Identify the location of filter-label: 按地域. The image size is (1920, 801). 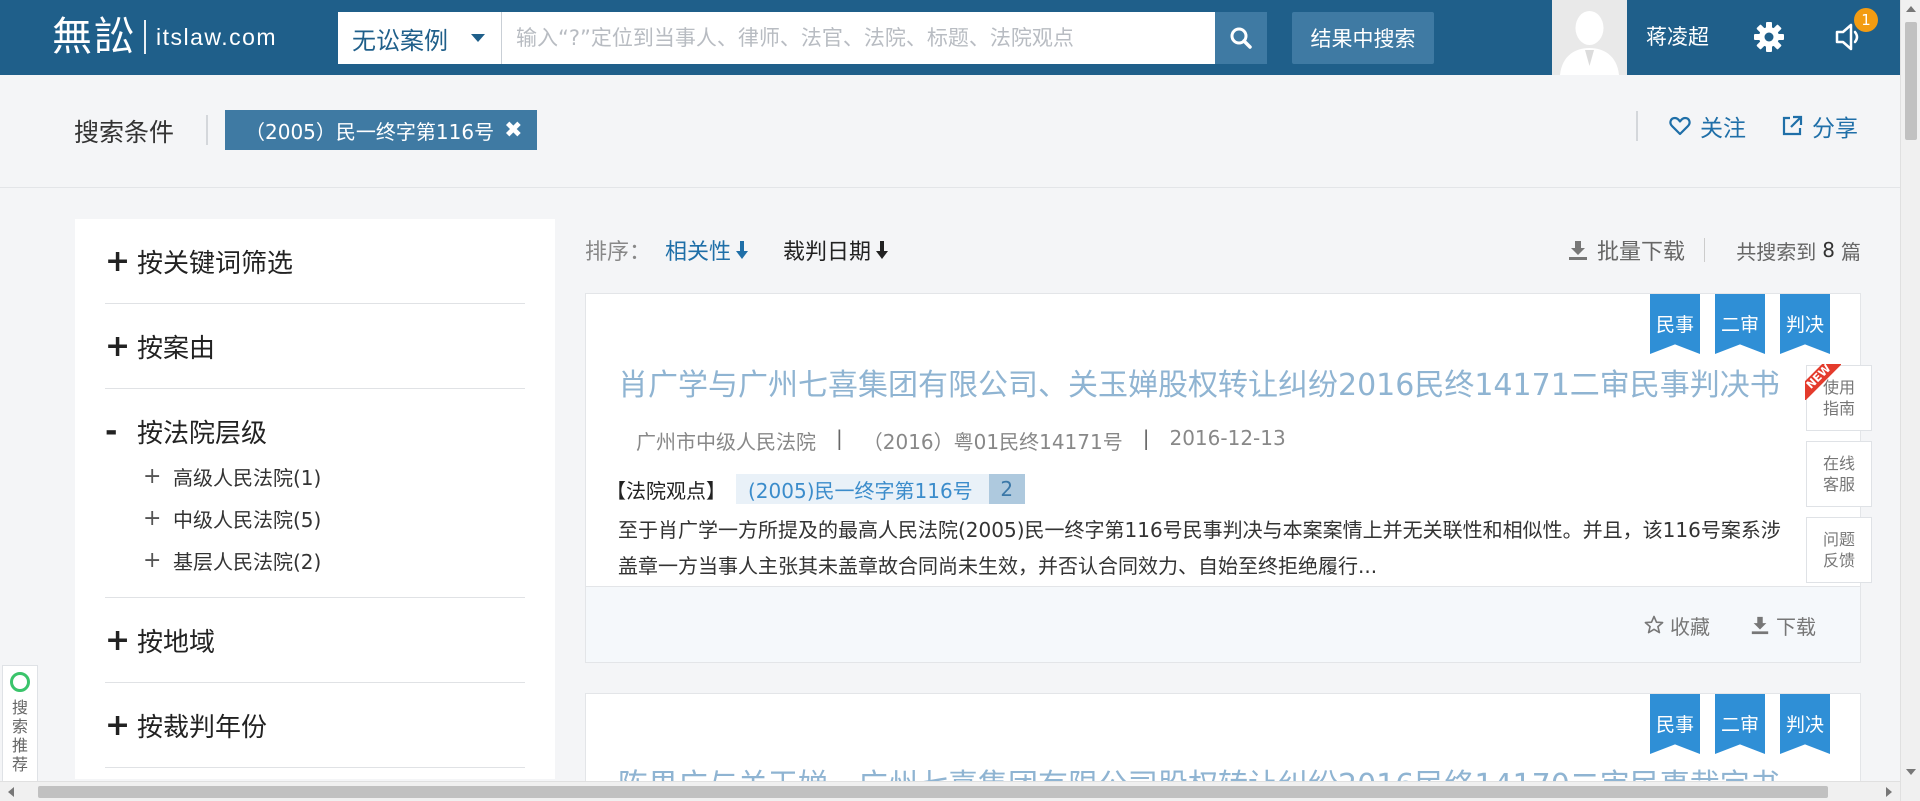
(176, 642).